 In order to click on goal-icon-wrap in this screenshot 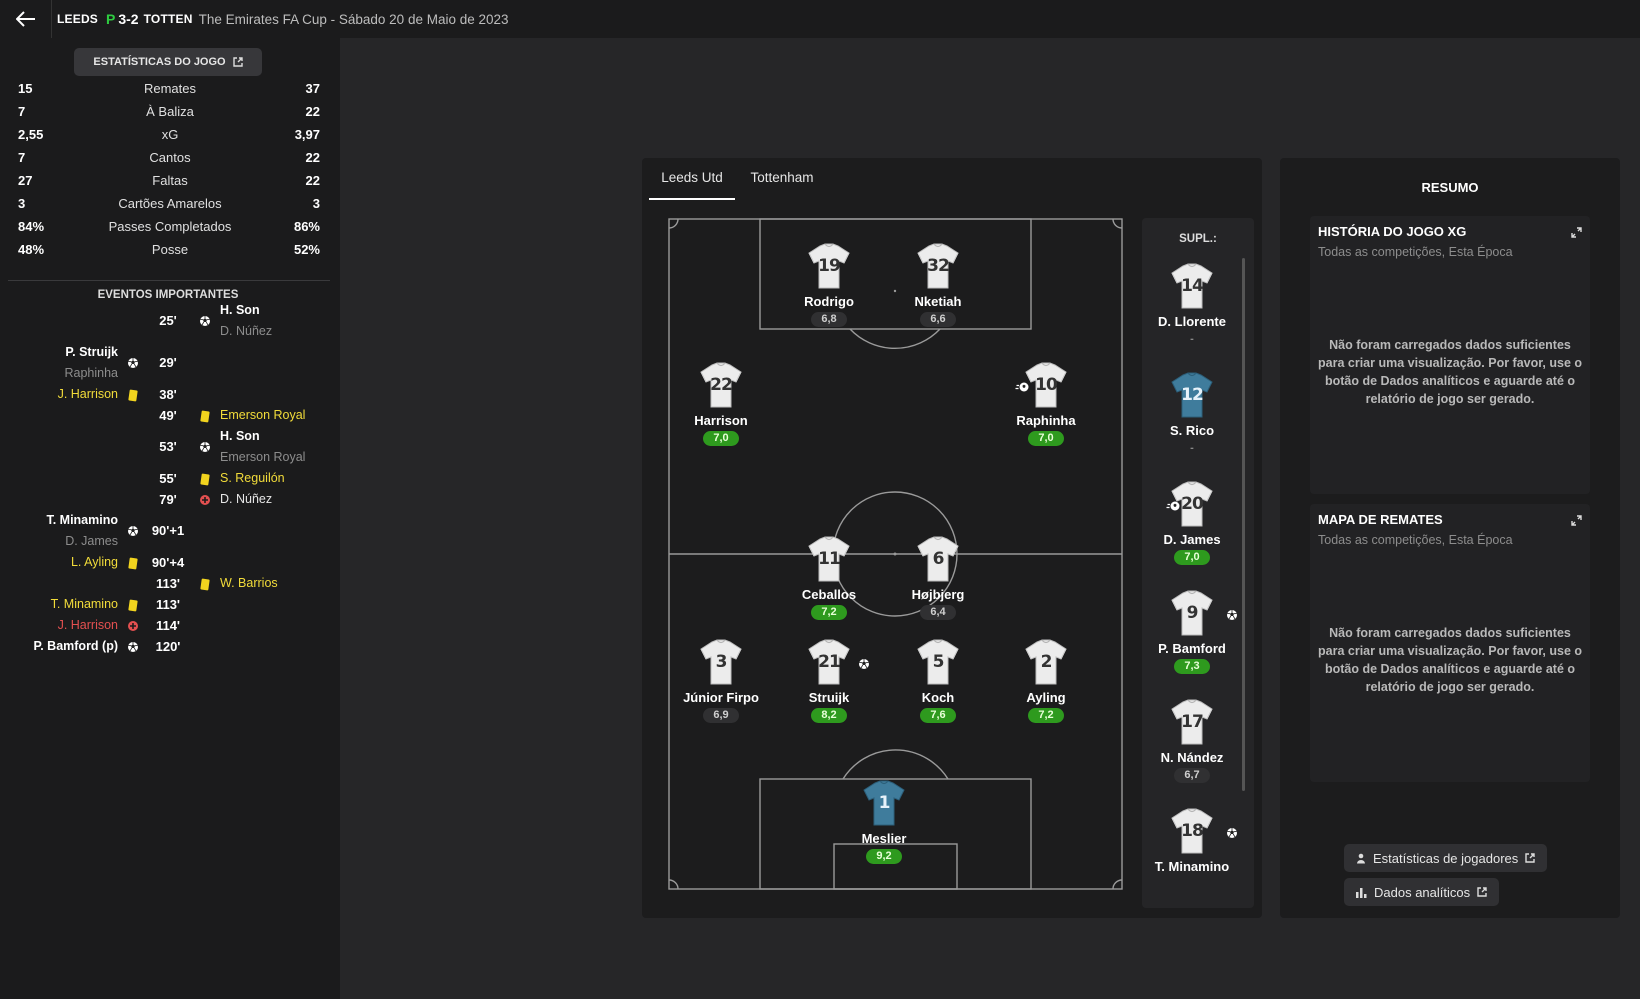, I will do `click(1232, 617)`.